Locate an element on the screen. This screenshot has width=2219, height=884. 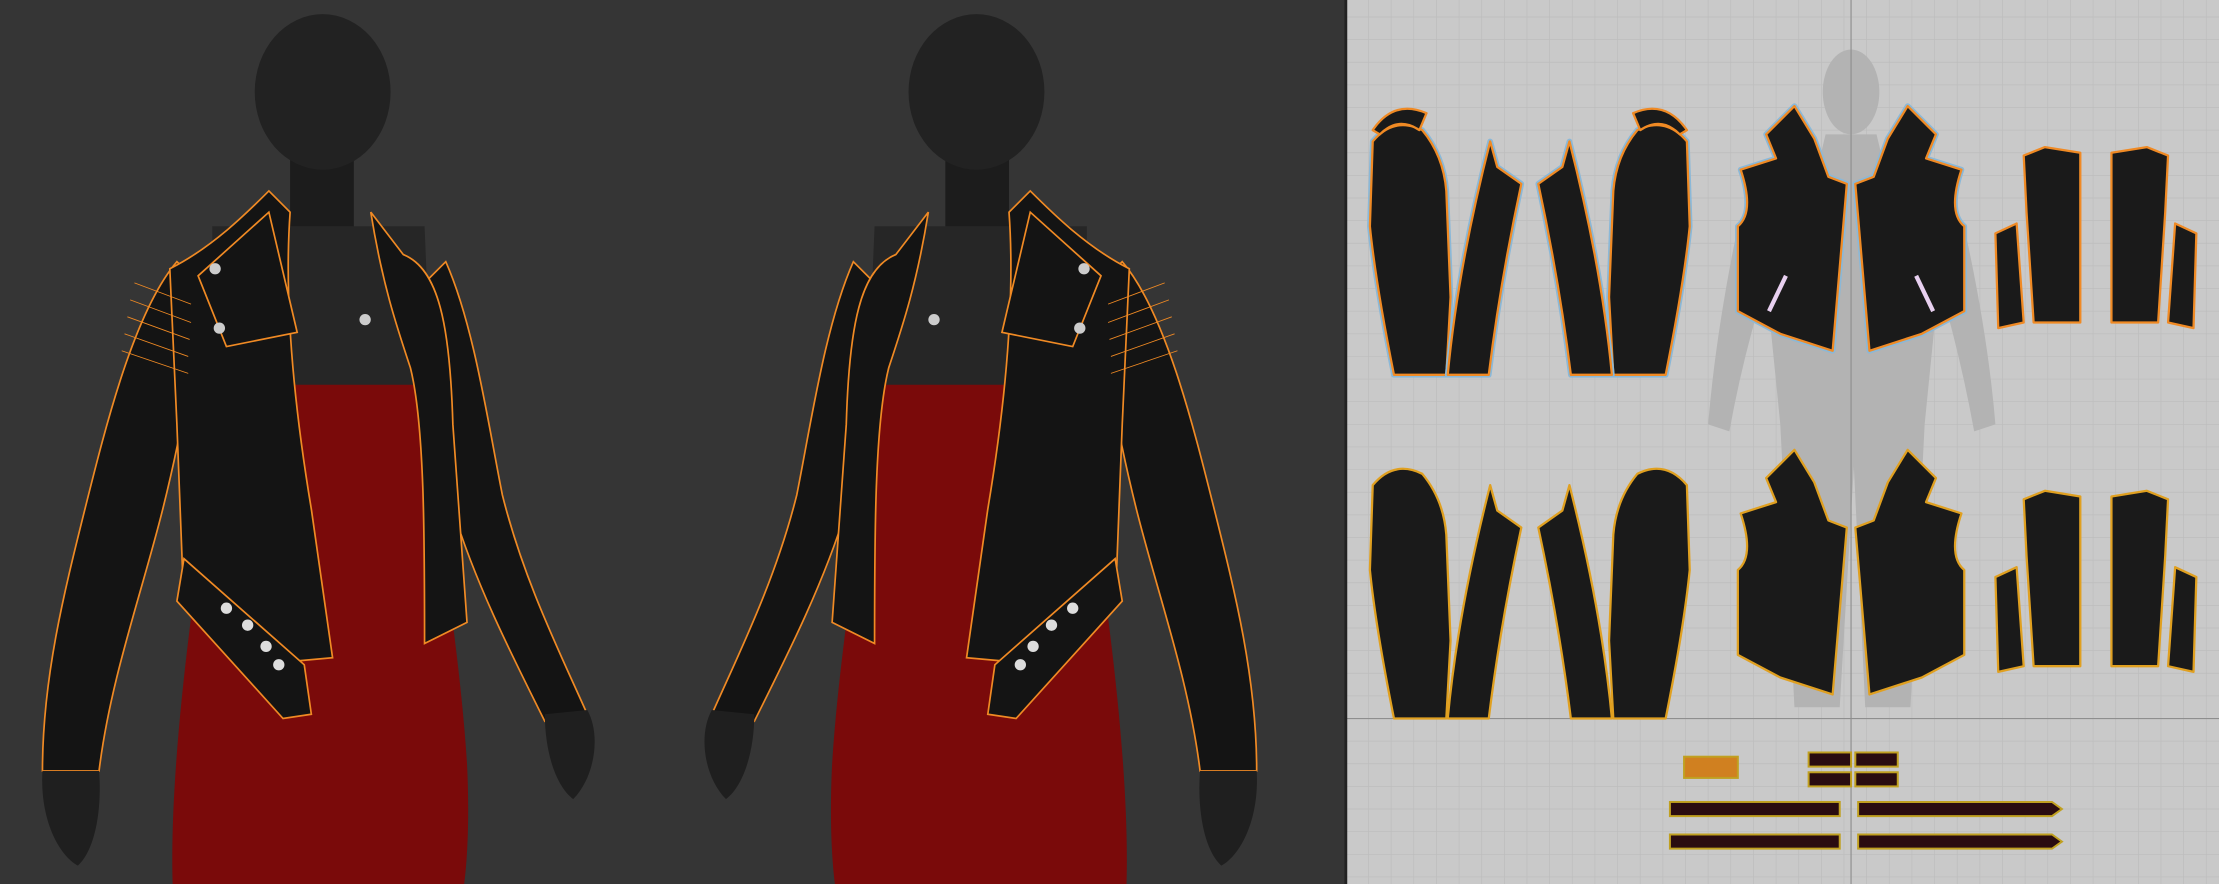
belt-loops-piece is located at coordinates (1711, 767).